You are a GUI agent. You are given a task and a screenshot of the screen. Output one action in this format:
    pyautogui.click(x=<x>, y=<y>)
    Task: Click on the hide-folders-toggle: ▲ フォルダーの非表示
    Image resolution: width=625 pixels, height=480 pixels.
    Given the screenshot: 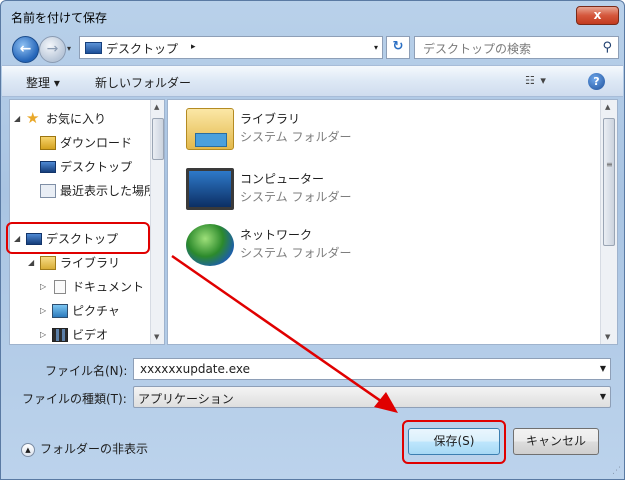 What is the action you would take?
    pyautogui.click(x=84, y=448)
    